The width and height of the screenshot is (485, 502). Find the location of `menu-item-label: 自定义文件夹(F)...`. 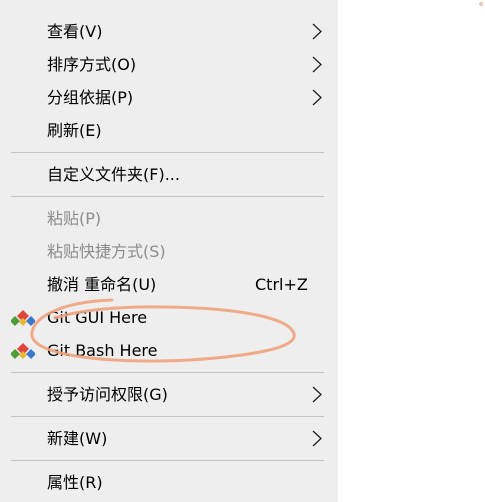

menu-item-label: 自定义文件夹(F)... is located at coordinates (113, 174).